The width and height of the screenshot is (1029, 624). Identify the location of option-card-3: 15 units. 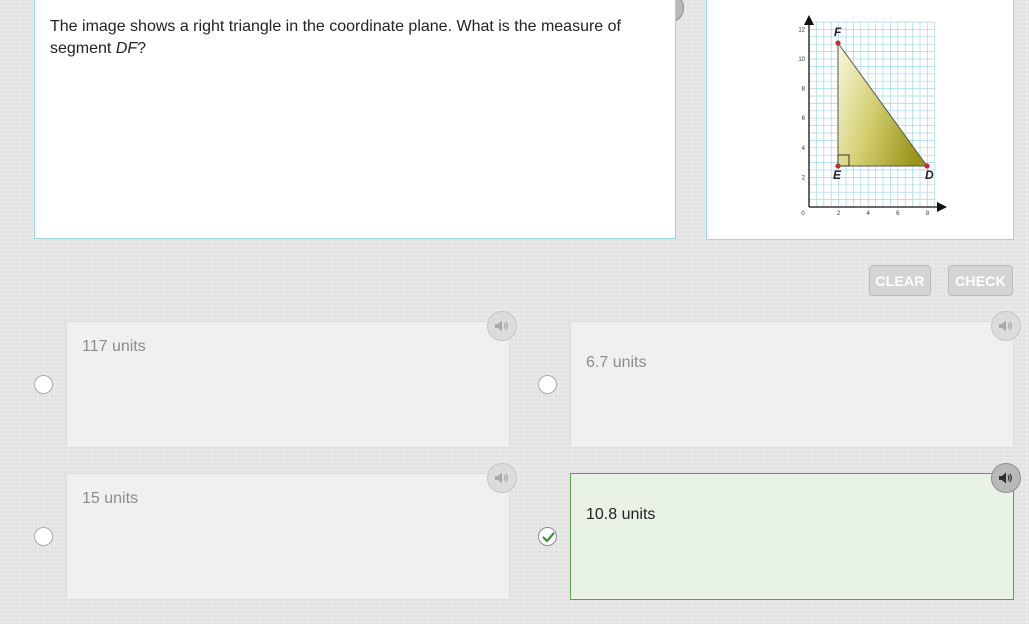
(288, 536).